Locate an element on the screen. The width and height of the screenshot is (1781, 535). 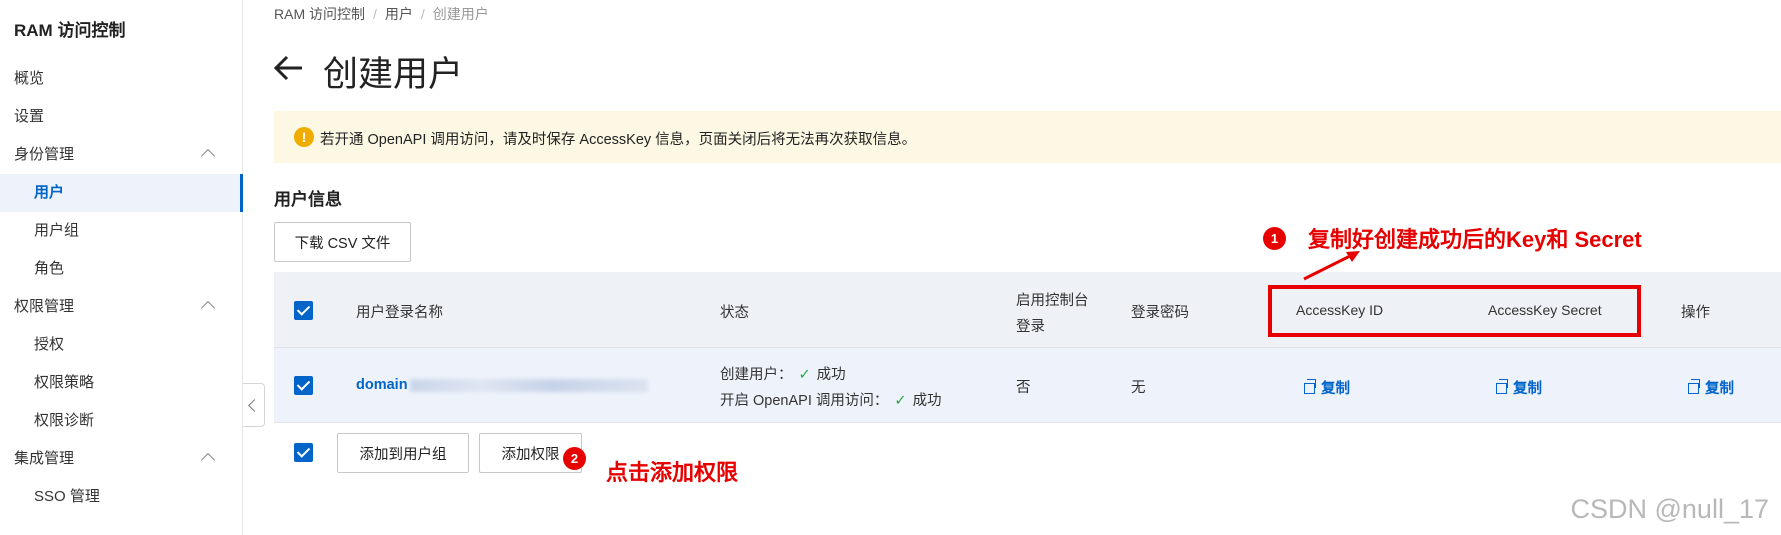
sidebar-item-grants: 授权 is located at coordinates (121, 345).